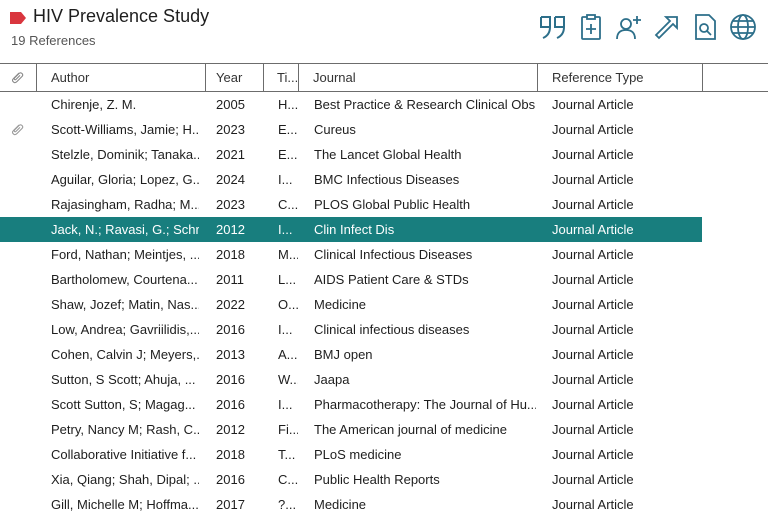 This screenshot has height=517, width=768. What do you see at coordinates (18, 18) in the screenshot?
I see `group-tag-icon` at bounding box center [18, 18].